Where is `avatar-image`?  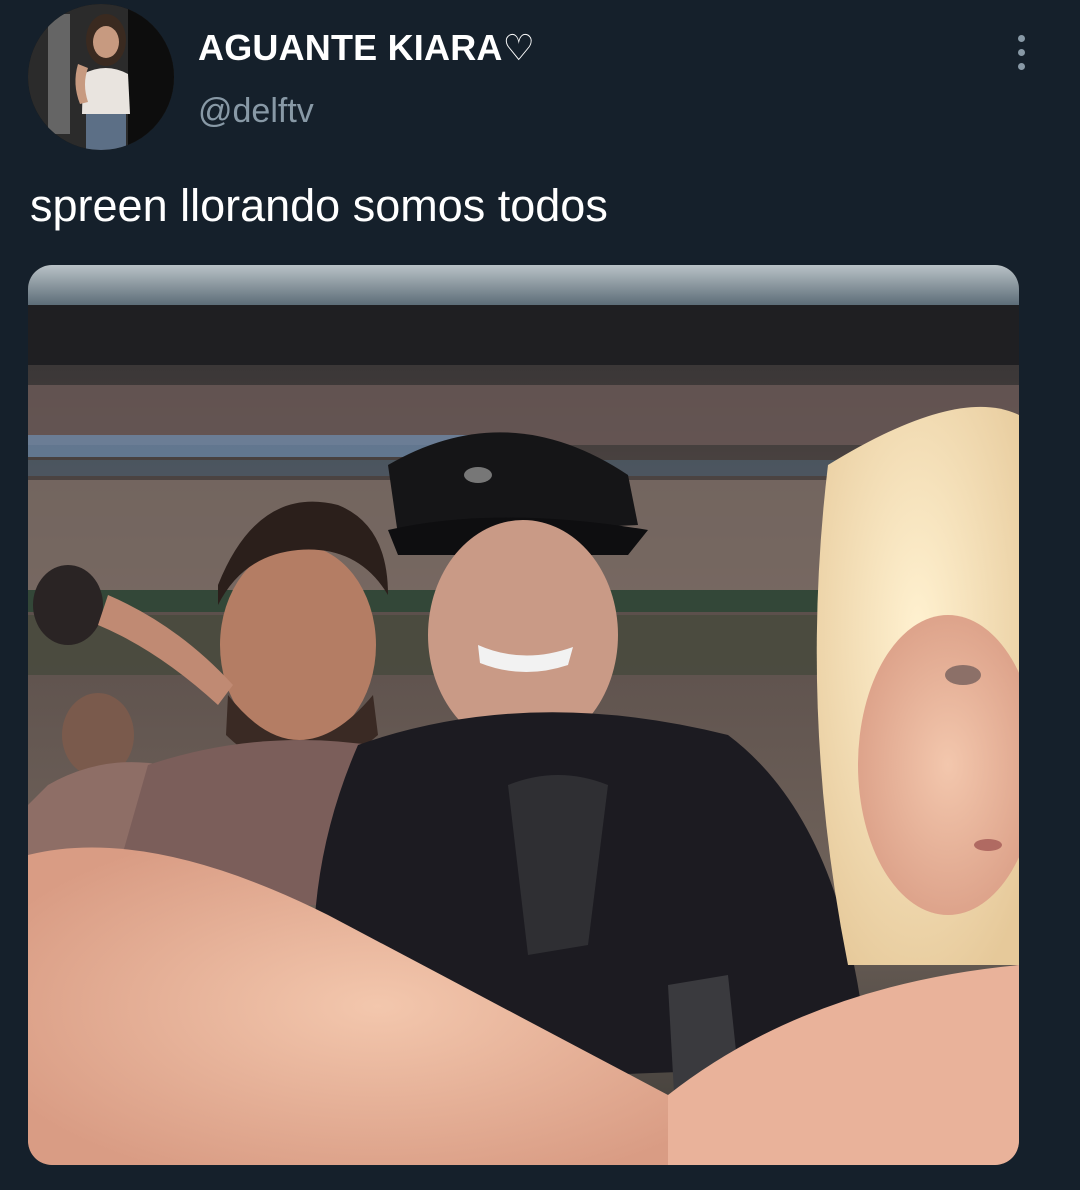
avatar-image is located at coordinates (101, 77).